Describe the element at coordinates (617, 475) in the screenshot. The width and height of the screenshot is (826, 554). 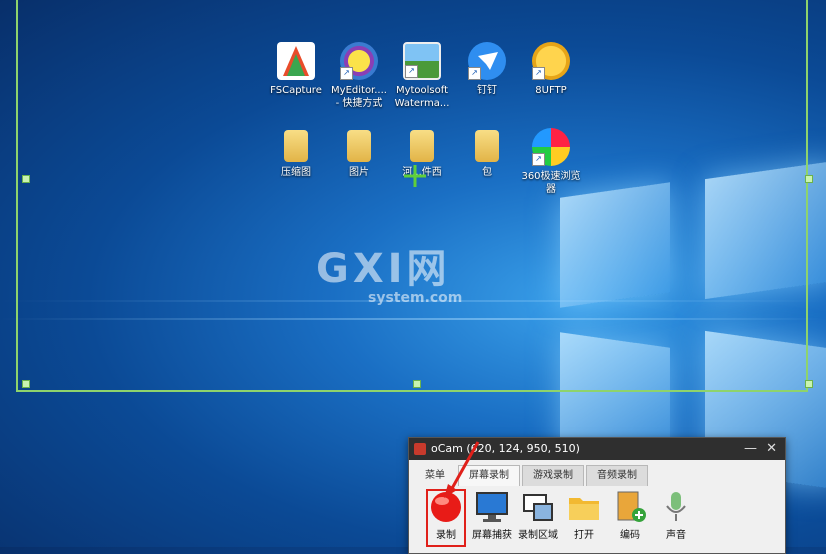
I see `tab-audio-record: 音频录制` at that location.